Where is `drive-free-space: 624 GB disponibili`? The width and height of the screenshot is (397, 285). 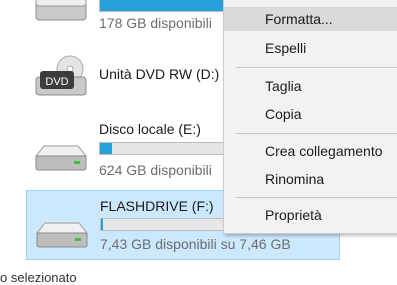 drive-free-space: 624 GB disponibili is located at coordinates (155, 170).